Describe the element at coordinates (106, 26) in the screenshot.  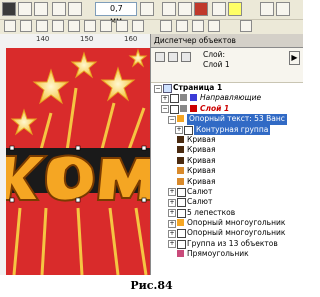
I see `polygon-tool-icon` at that location.